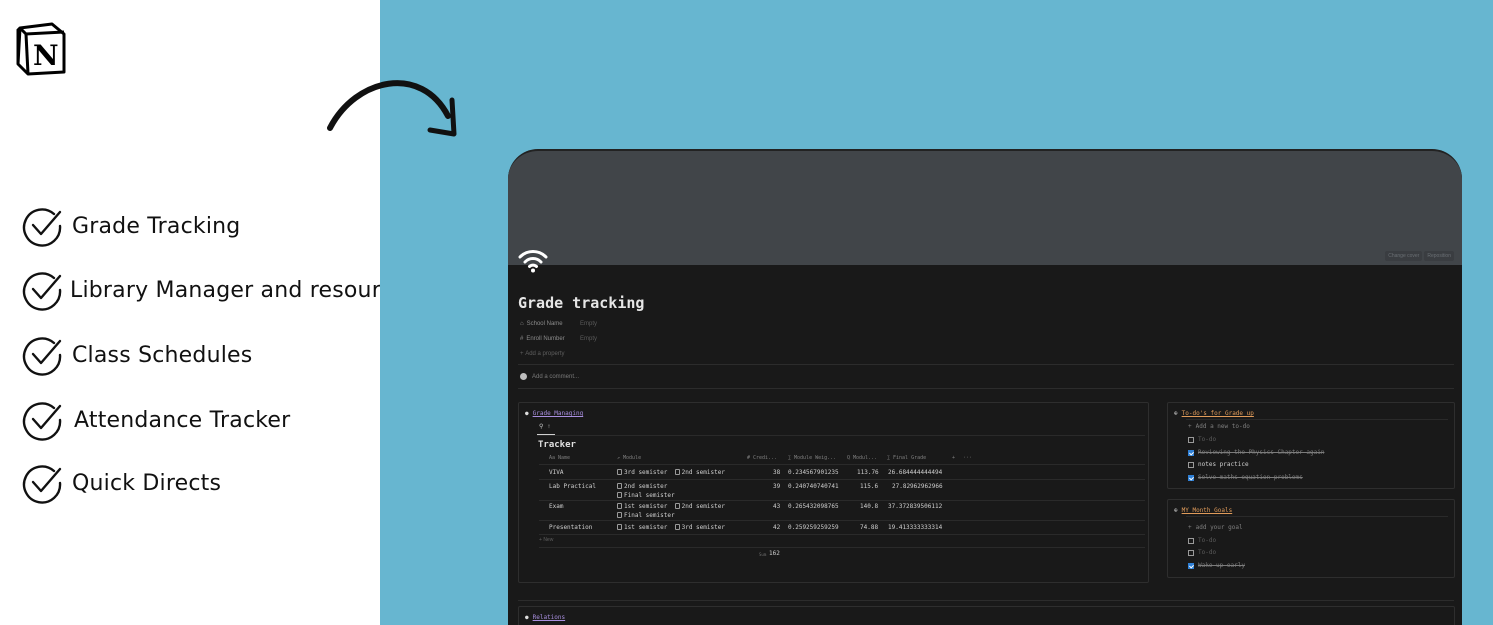  Describe the element at coordinates (1219, 426) in the screenshot. I see `add-todo-button: + Add a new to-do` at that location.